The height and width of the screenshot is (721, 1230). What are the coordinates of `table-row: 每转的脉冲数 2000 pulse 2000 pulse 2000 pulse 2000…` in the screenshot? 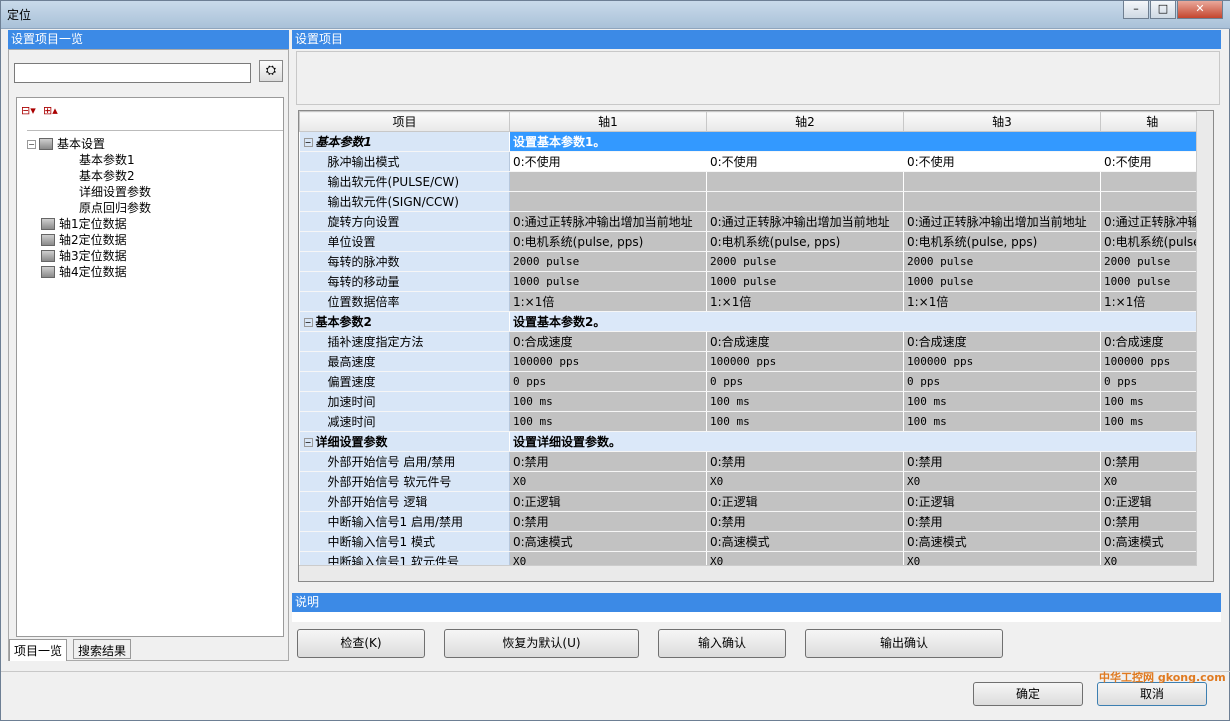 It's located at (752, 261).